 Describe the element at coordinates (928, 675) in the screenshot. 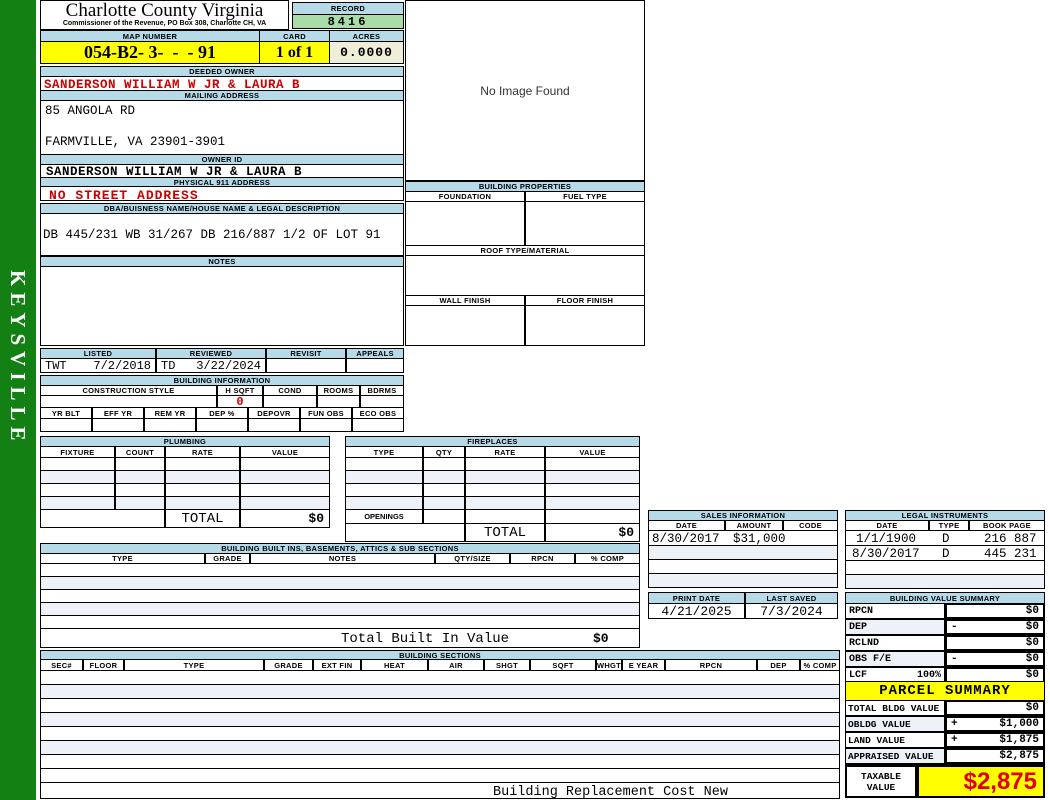

I see `bvs-extra: 100%` at that location.